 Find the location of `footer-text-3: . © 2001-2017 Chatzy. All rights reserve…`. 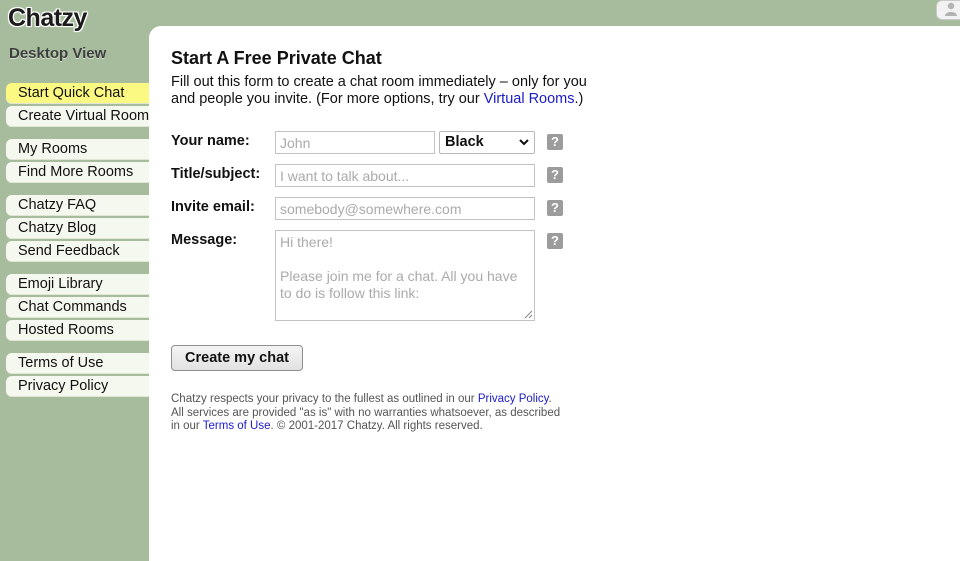

footer-text-3: . © 2001-2017 Chatzy. All rights reserve… is located at coordinates (376, 426).